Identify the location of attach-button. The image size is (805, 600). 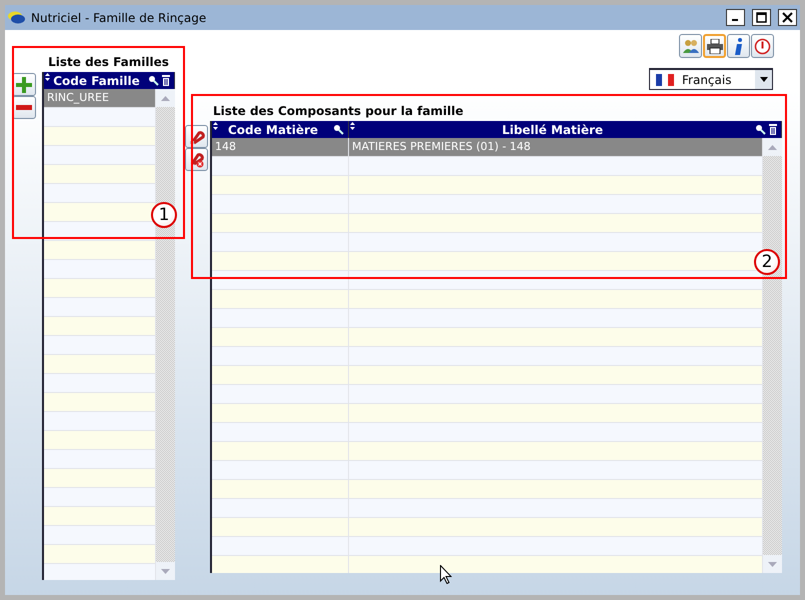
(196, 136).